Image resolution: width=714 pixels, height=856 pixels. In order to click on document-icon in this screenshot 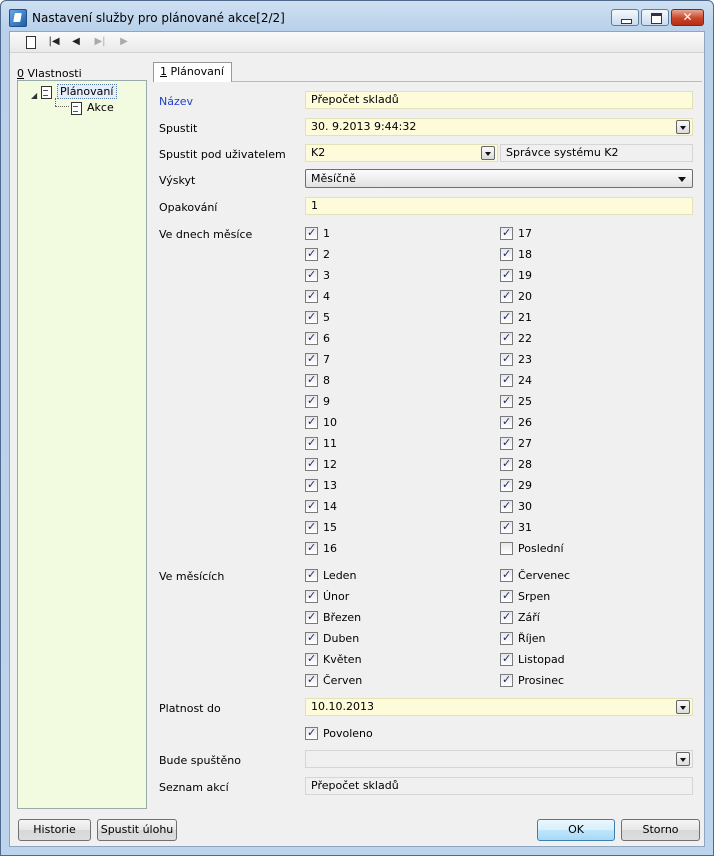, I will do `click(46, 92)`.